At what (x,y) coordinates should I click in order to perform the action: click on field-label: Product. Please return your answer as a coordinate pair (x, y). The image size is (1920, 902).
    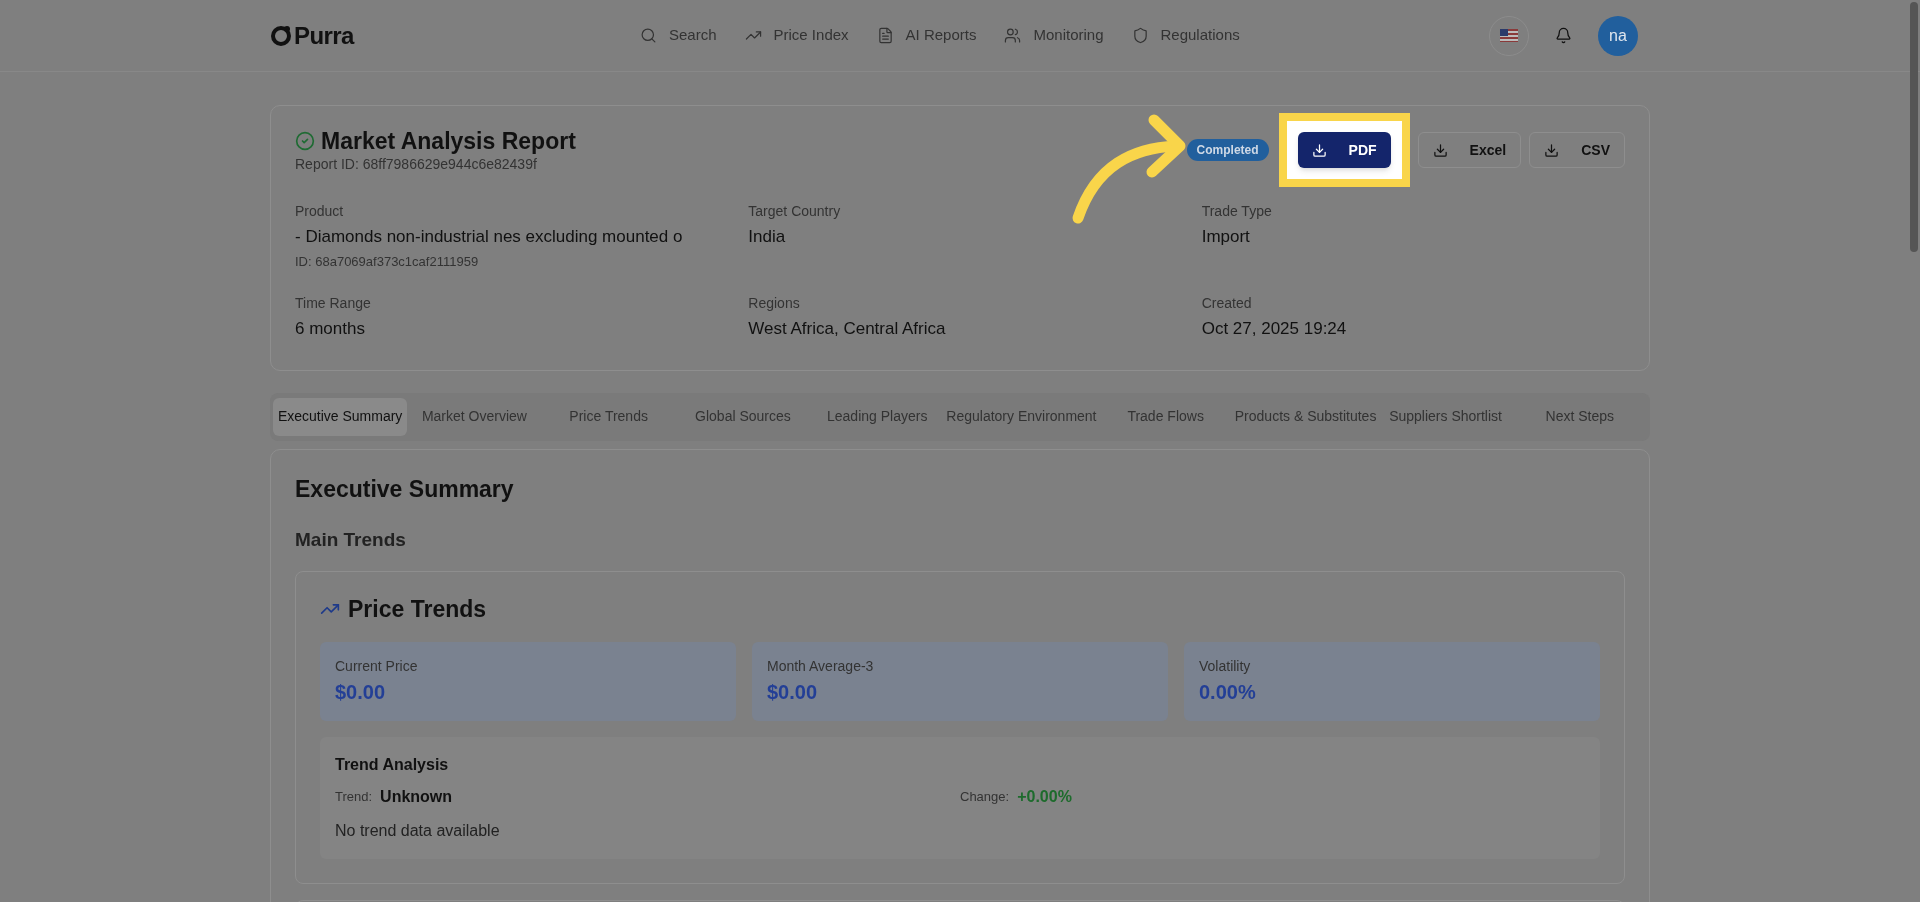
    Looking at the image, I should click on (320, 211).